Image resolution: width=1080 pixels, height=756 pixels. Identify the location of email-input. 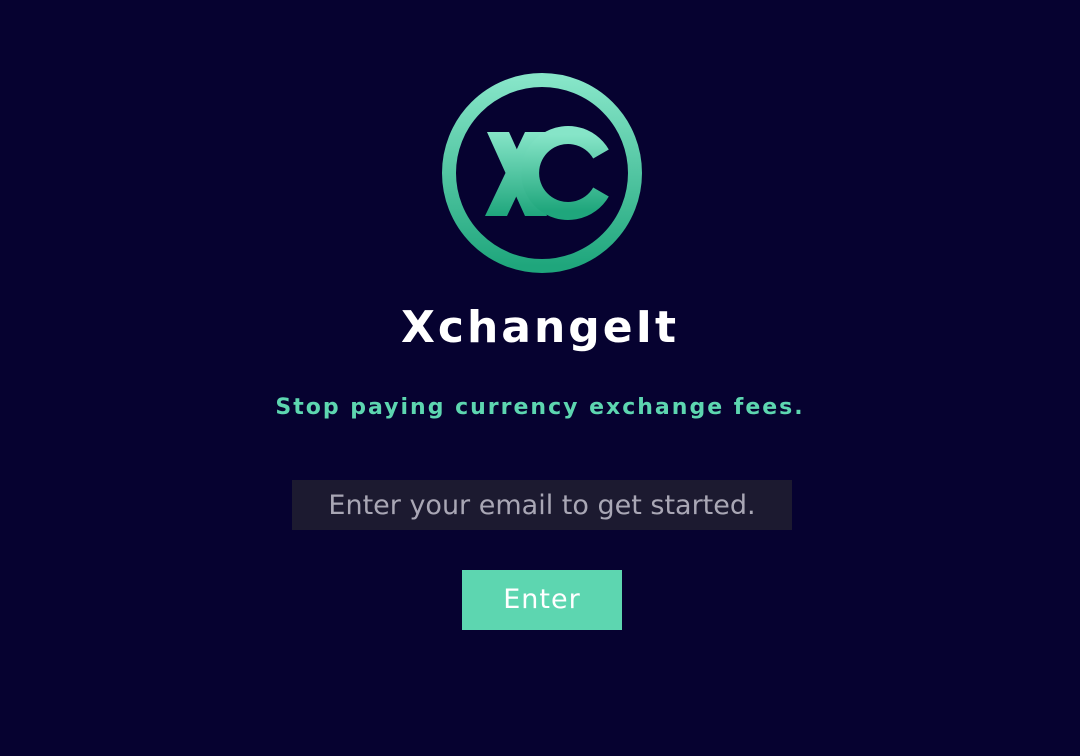
(542, 505).